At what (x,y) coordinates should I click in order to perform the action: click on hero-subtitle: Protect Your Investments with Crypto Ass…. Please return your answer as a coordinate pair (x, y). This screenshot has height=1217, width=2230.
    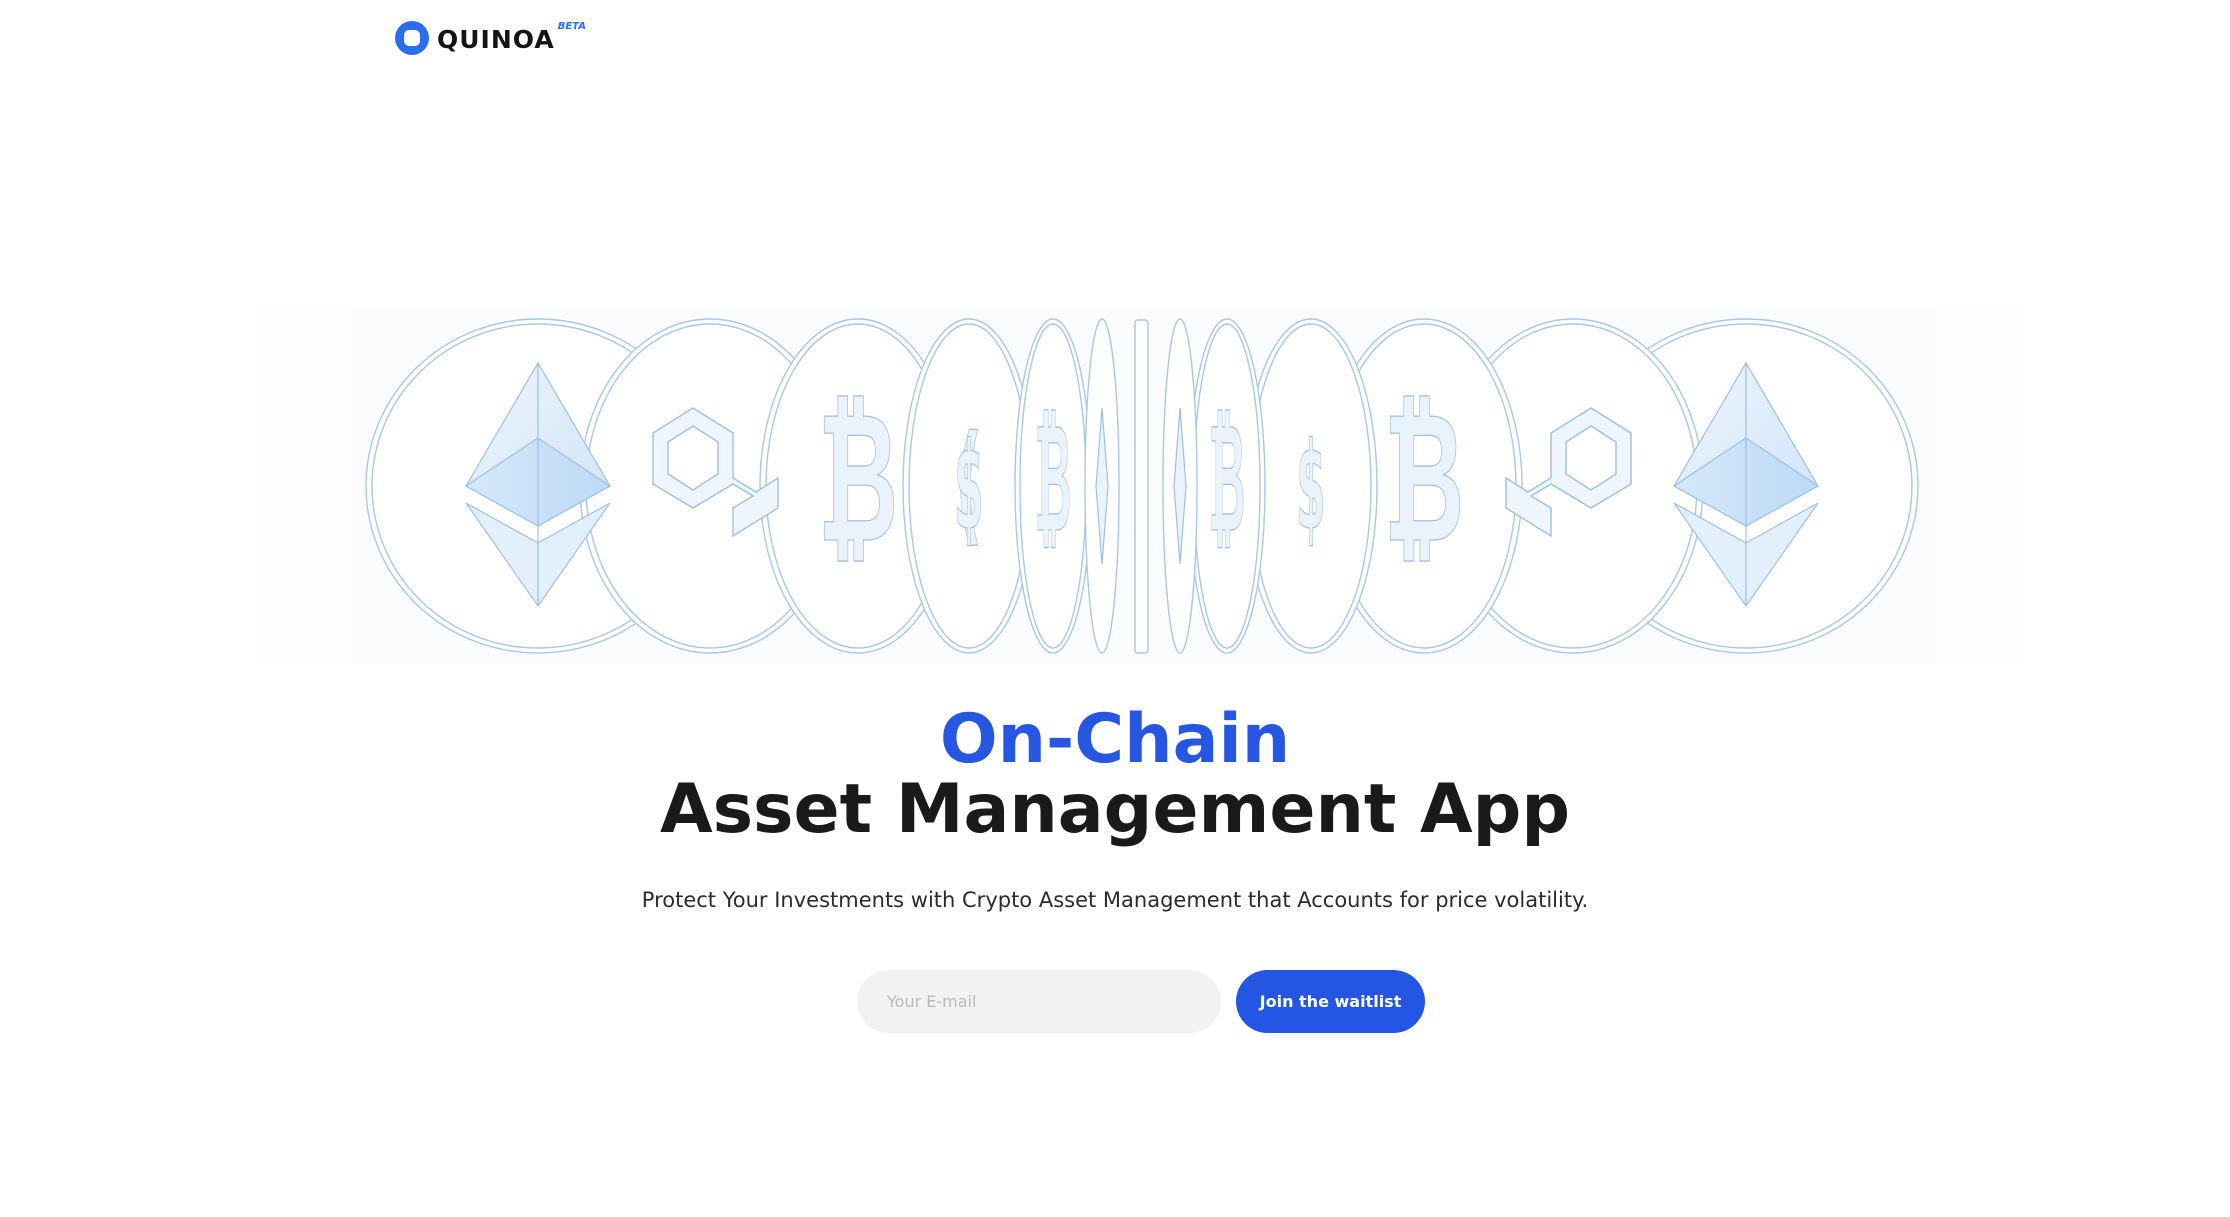
    Looking at the image, I should click on (1115, 900).